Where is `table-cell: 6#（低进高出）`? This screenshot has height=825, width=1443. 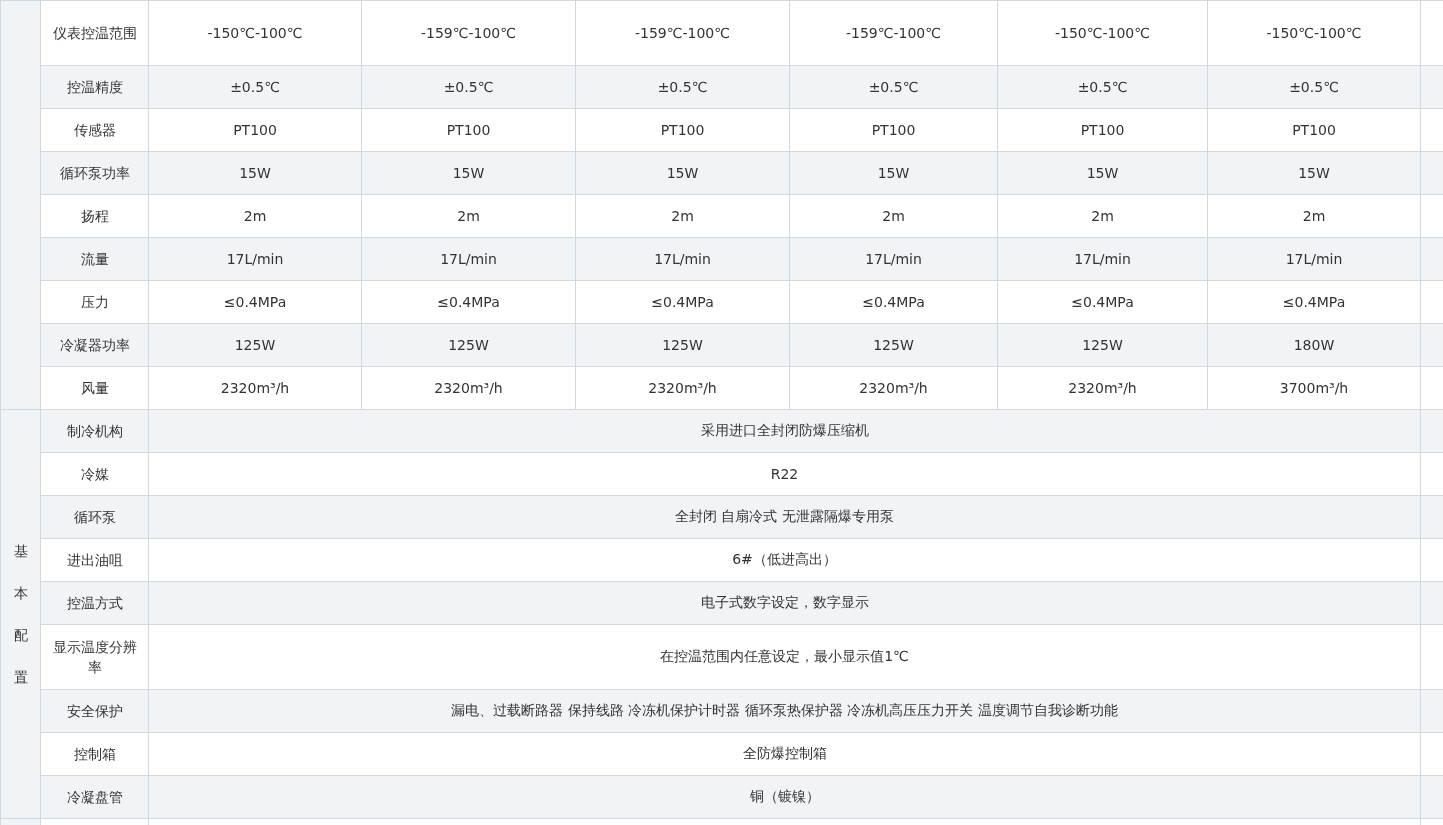 table-cell: 6#（低进高出） is located at coordinates (784, 559).